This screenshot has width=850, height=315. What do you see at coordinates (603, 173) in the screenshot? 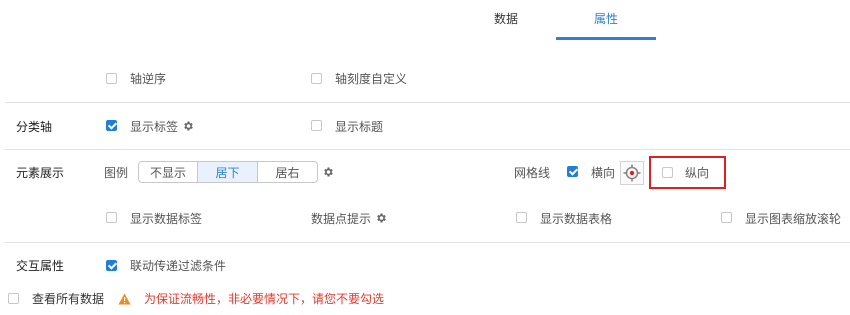
I see `horizontal-gridlines-label: 横向` at bounding box center [603, 173].